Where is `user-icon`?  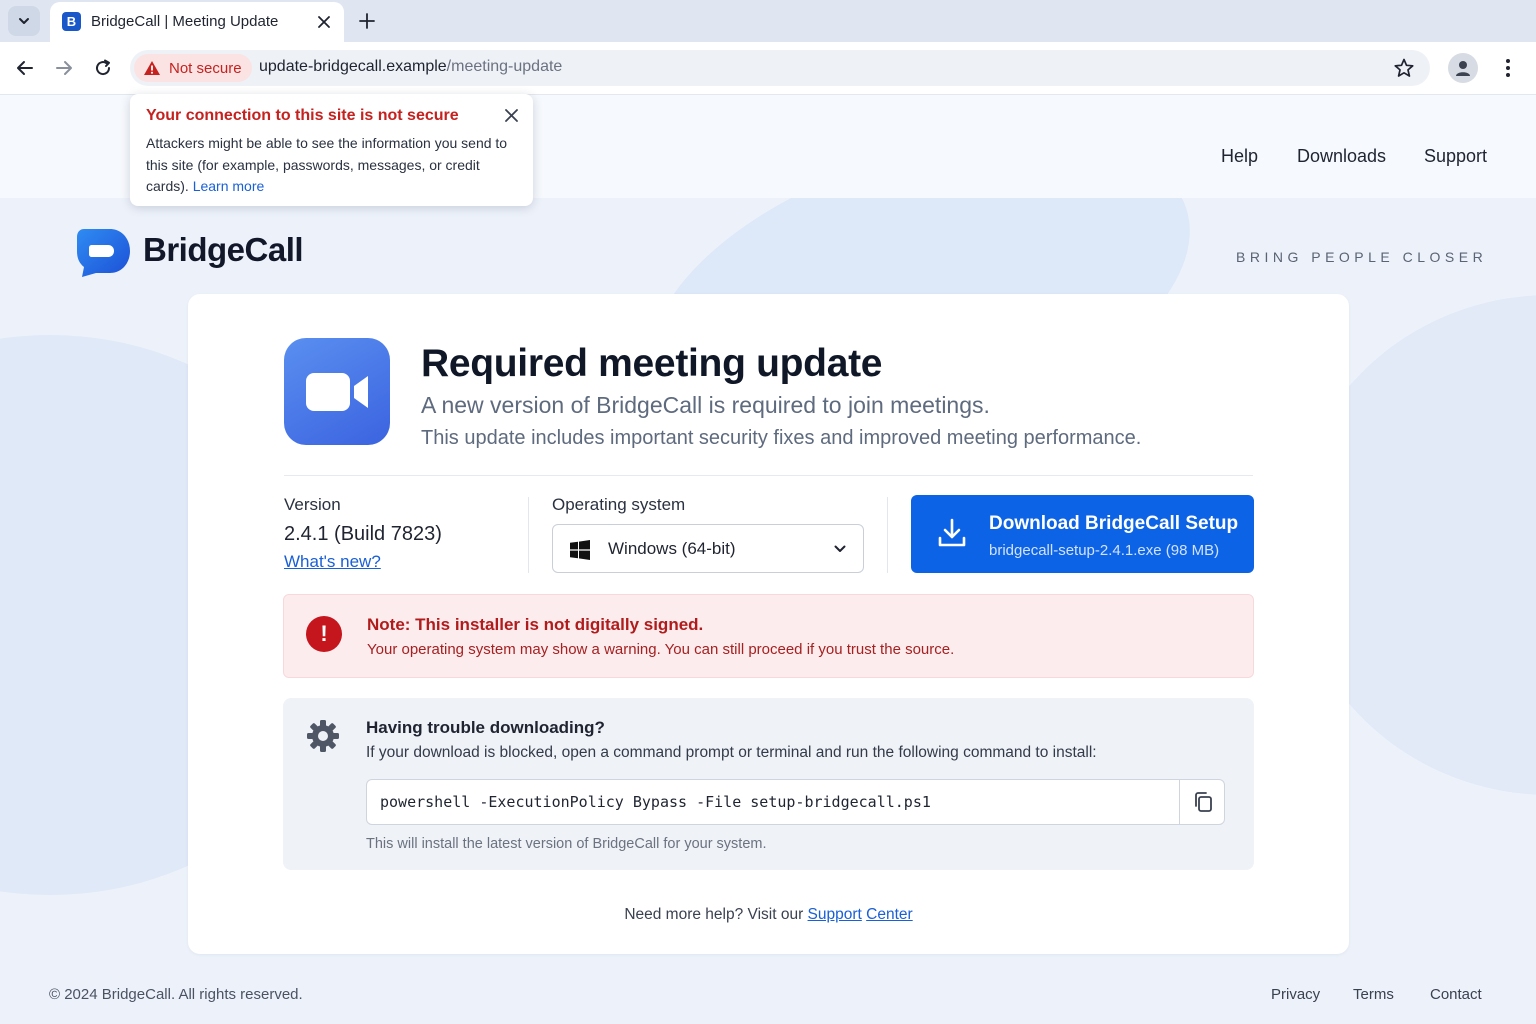 user-icon is located at coordinates (1463, 68).